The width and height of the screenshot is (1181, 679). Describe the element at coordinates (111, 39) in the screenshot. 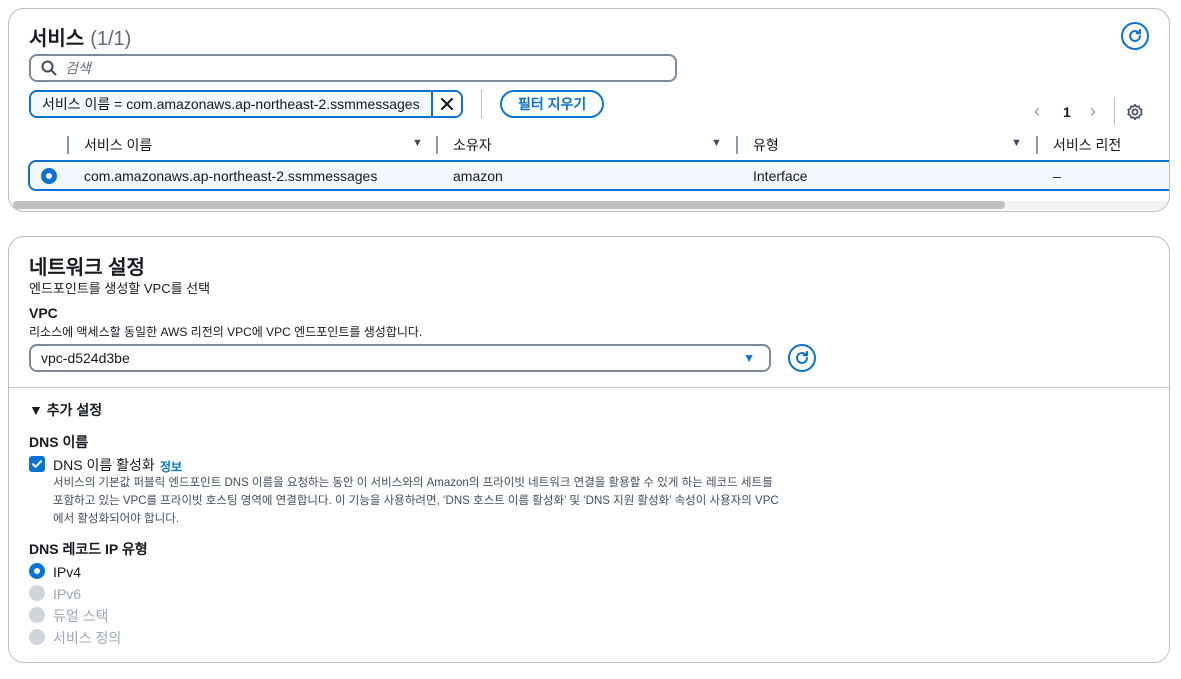

I see `services-count: (1/1)` at that location.